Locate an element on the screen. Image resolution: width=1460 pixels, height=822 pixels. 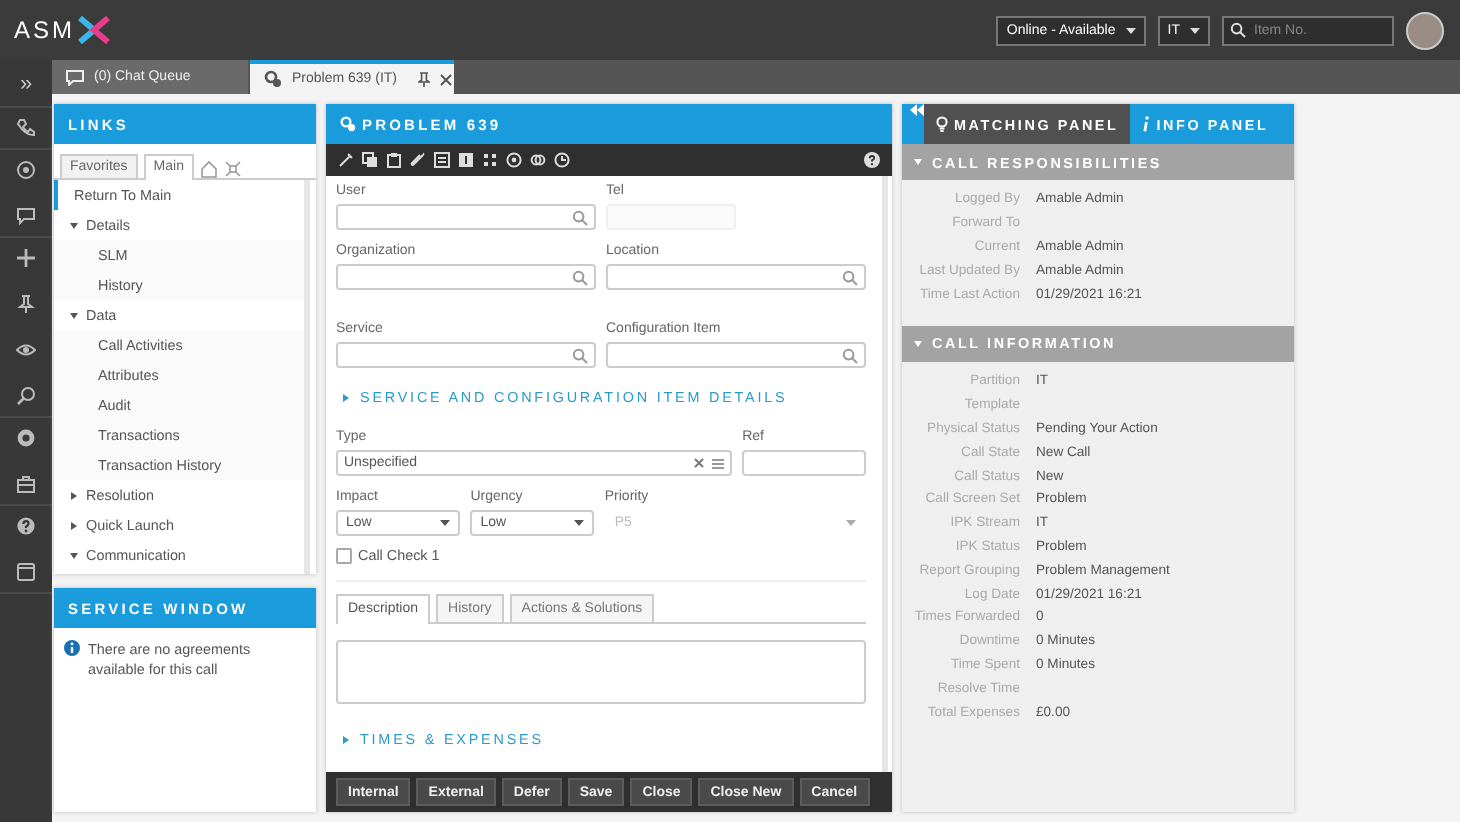
plus-icon is located at coordinates (26, 258).